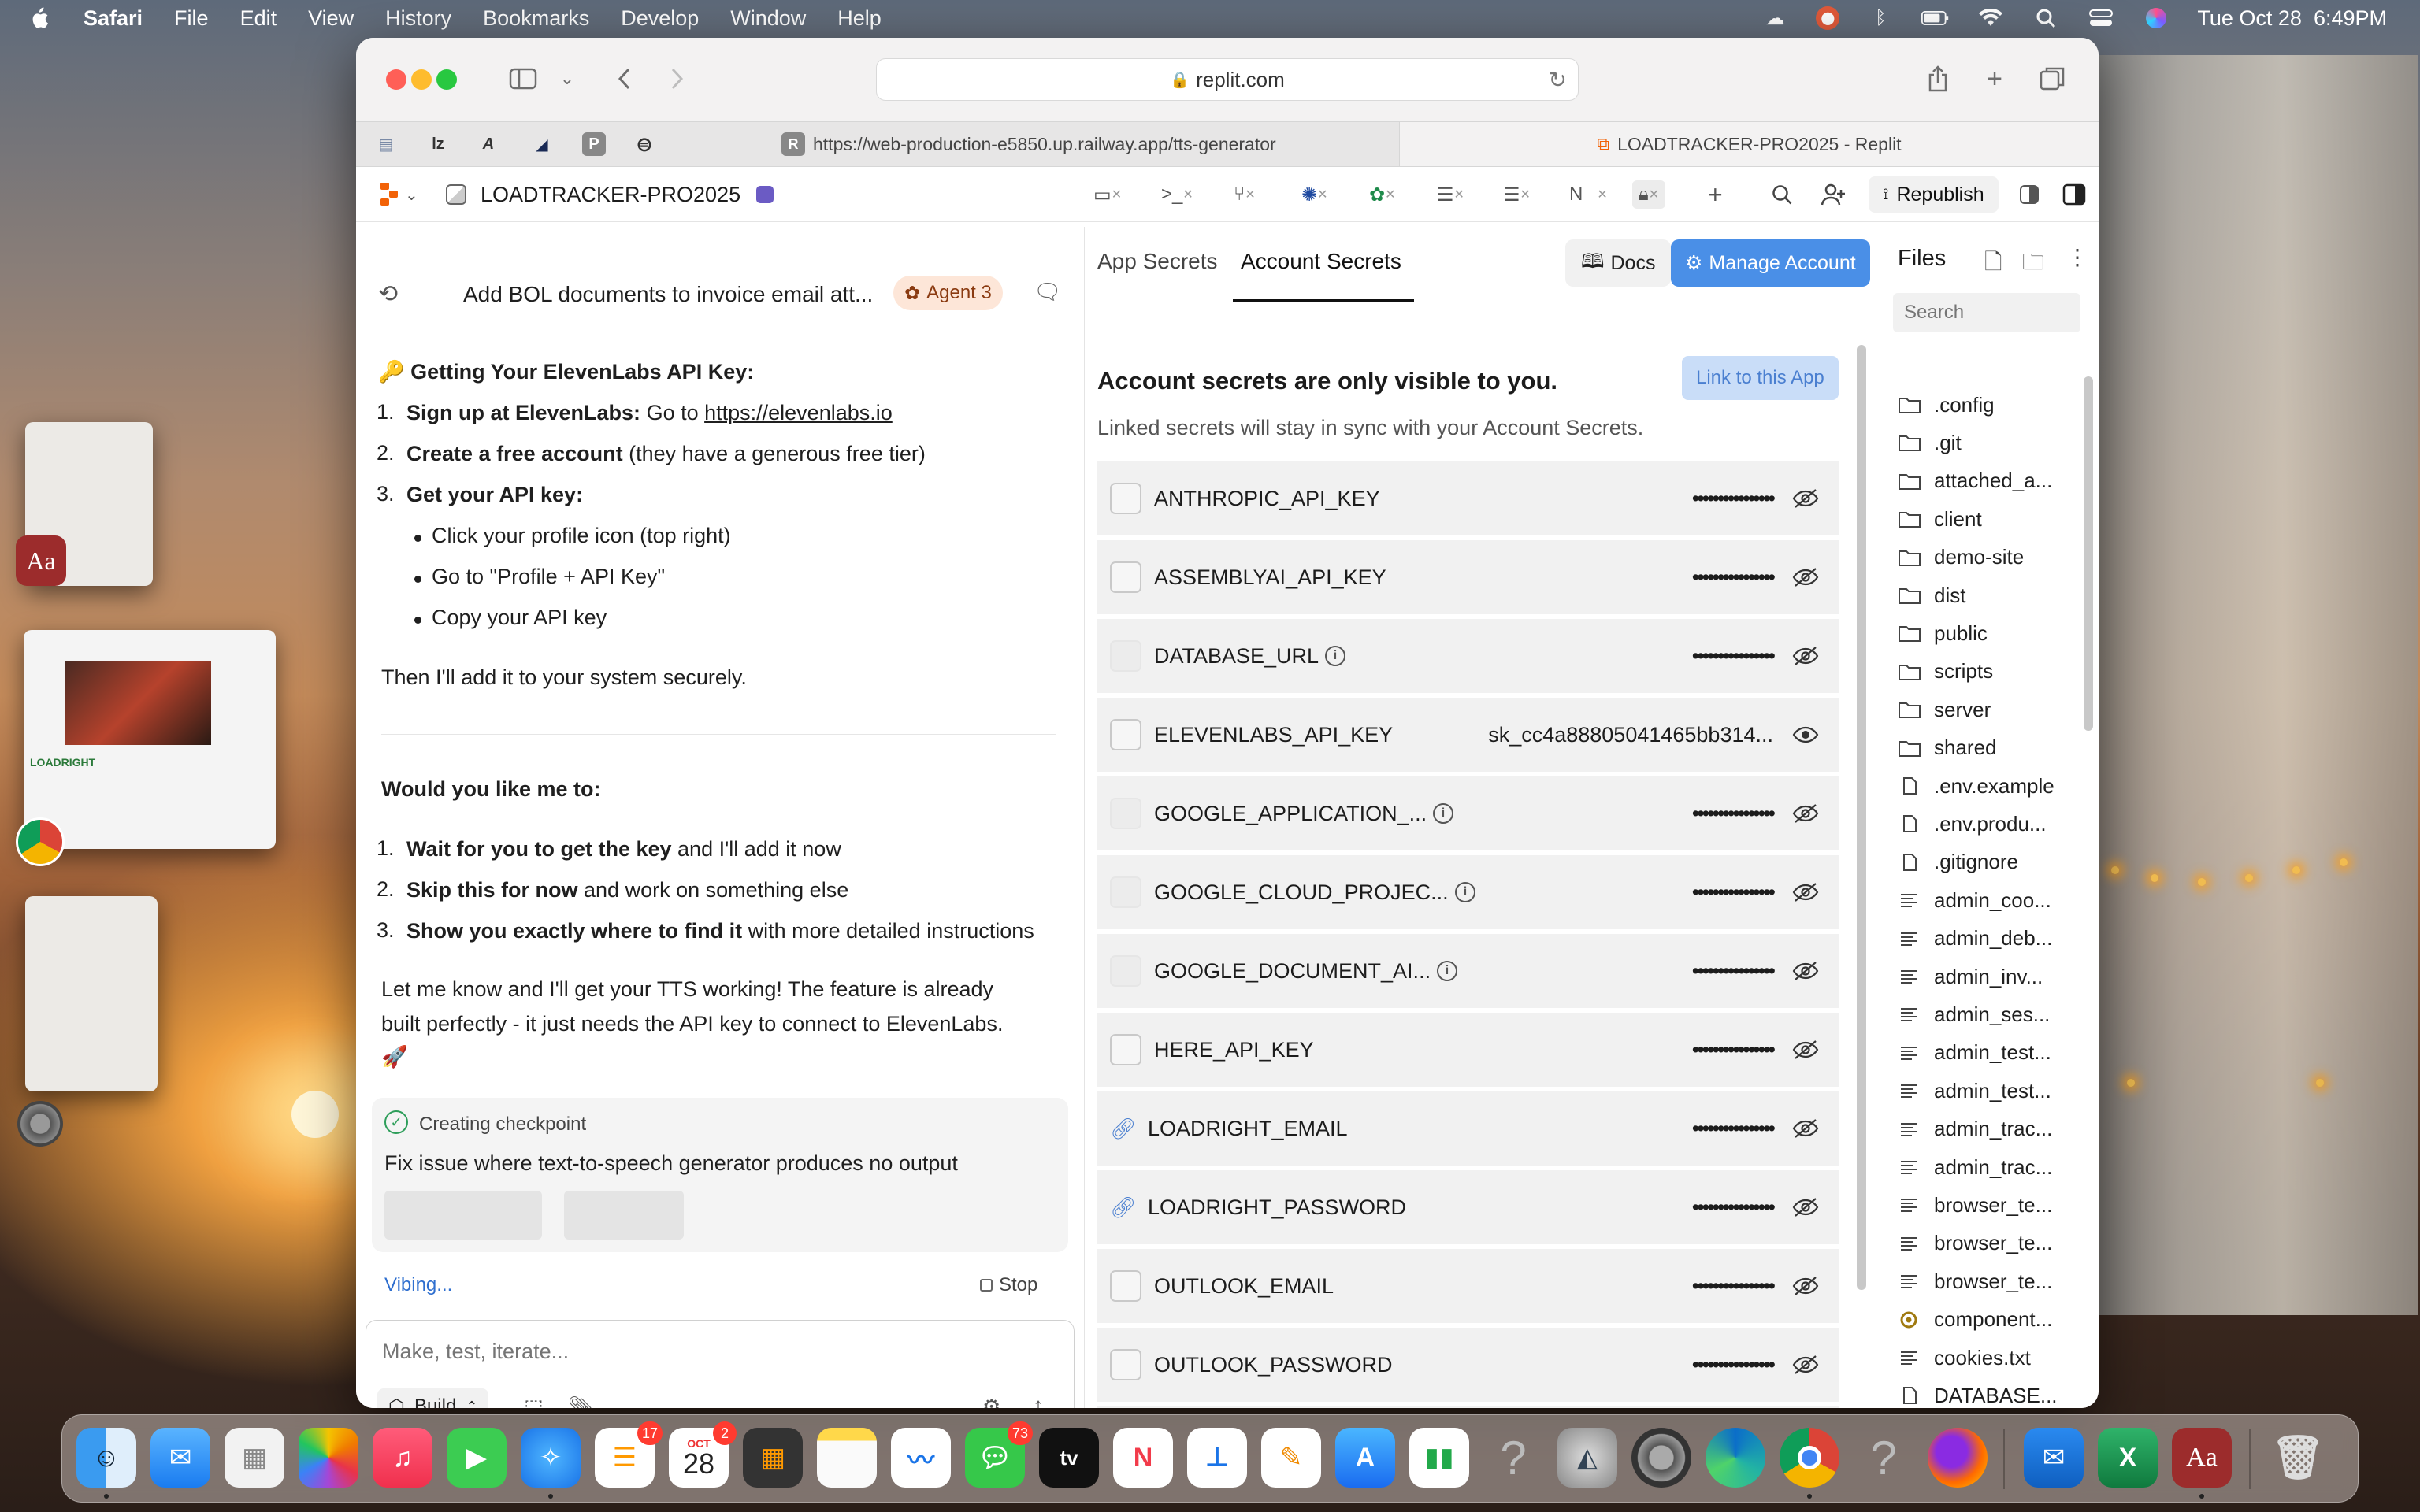  Describe the element at coordinates (433, 1398) in the screenshot. I see `build-mode-button: ⬡ Build ⌃` at that location.